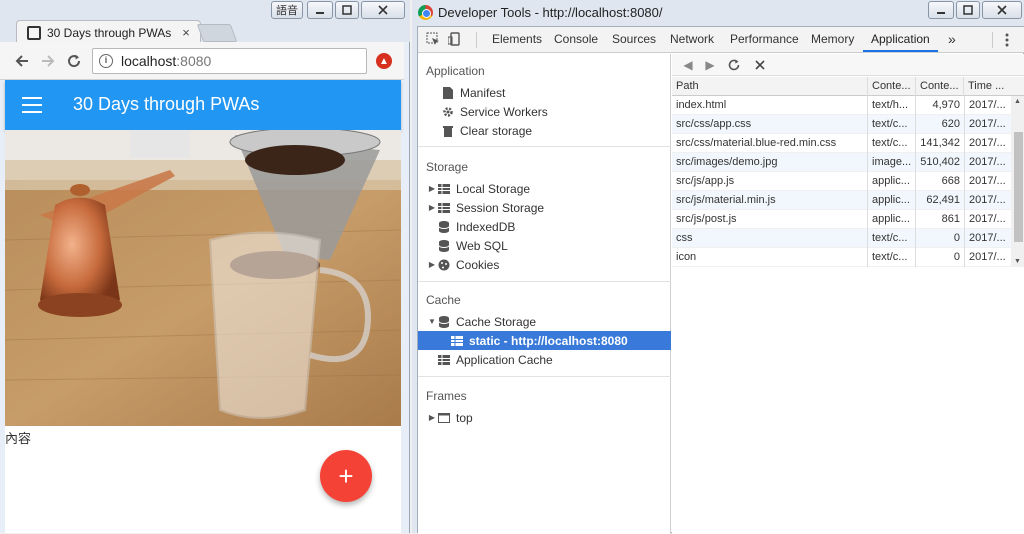  What do you see at coordinates (1017, 261) in the screenshot?
I see `scroll-down-icon: ▼` at bounding box center [1017, 261].